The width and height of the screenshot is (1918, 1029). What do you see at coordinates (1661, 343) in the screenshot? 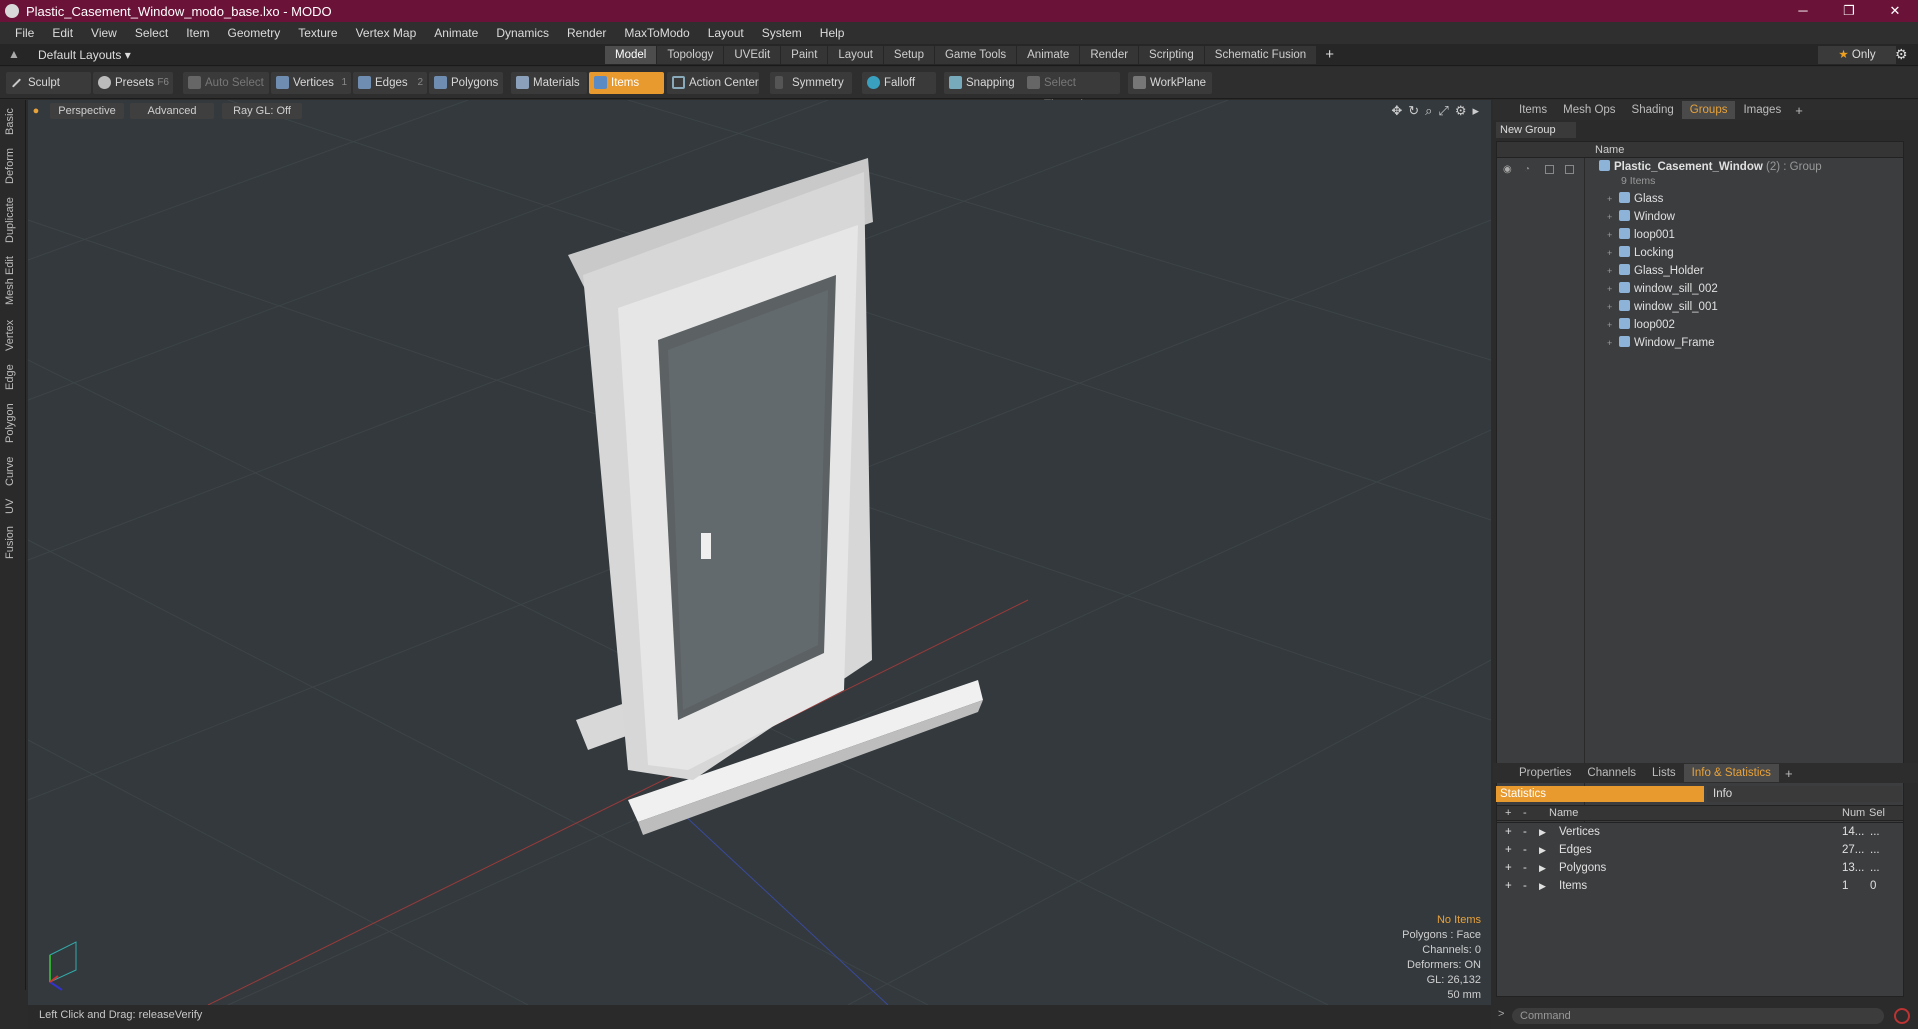
I see `list-item: + Window_Frame` at bounding box center [1661, 343].